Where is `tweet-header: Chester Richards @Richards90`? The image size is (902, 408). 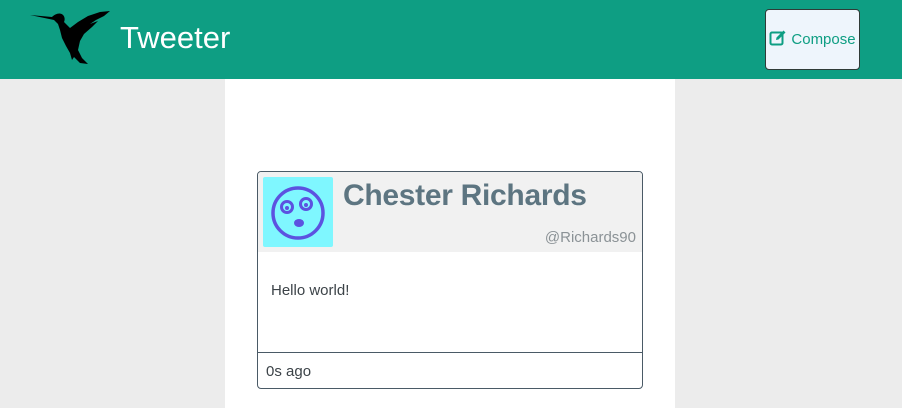 tweet-header: Chester Richards @Richards90 is located at coordinates (450, 212).